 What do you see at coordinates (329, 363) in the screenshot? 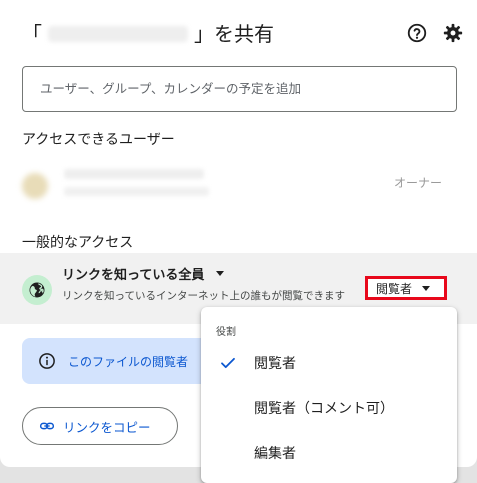
I see `role-option-viewer: 閲覧者` at bounding box center [329, 363].